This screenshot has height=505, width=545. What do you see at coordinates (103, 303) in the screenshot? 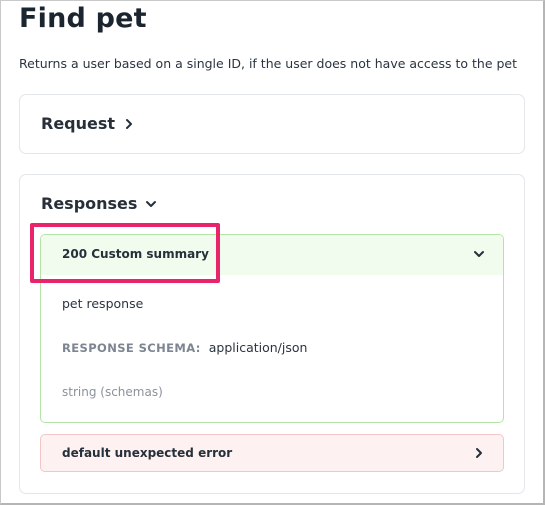
I see `response-description: pet response` at bounding box center [103, 303].